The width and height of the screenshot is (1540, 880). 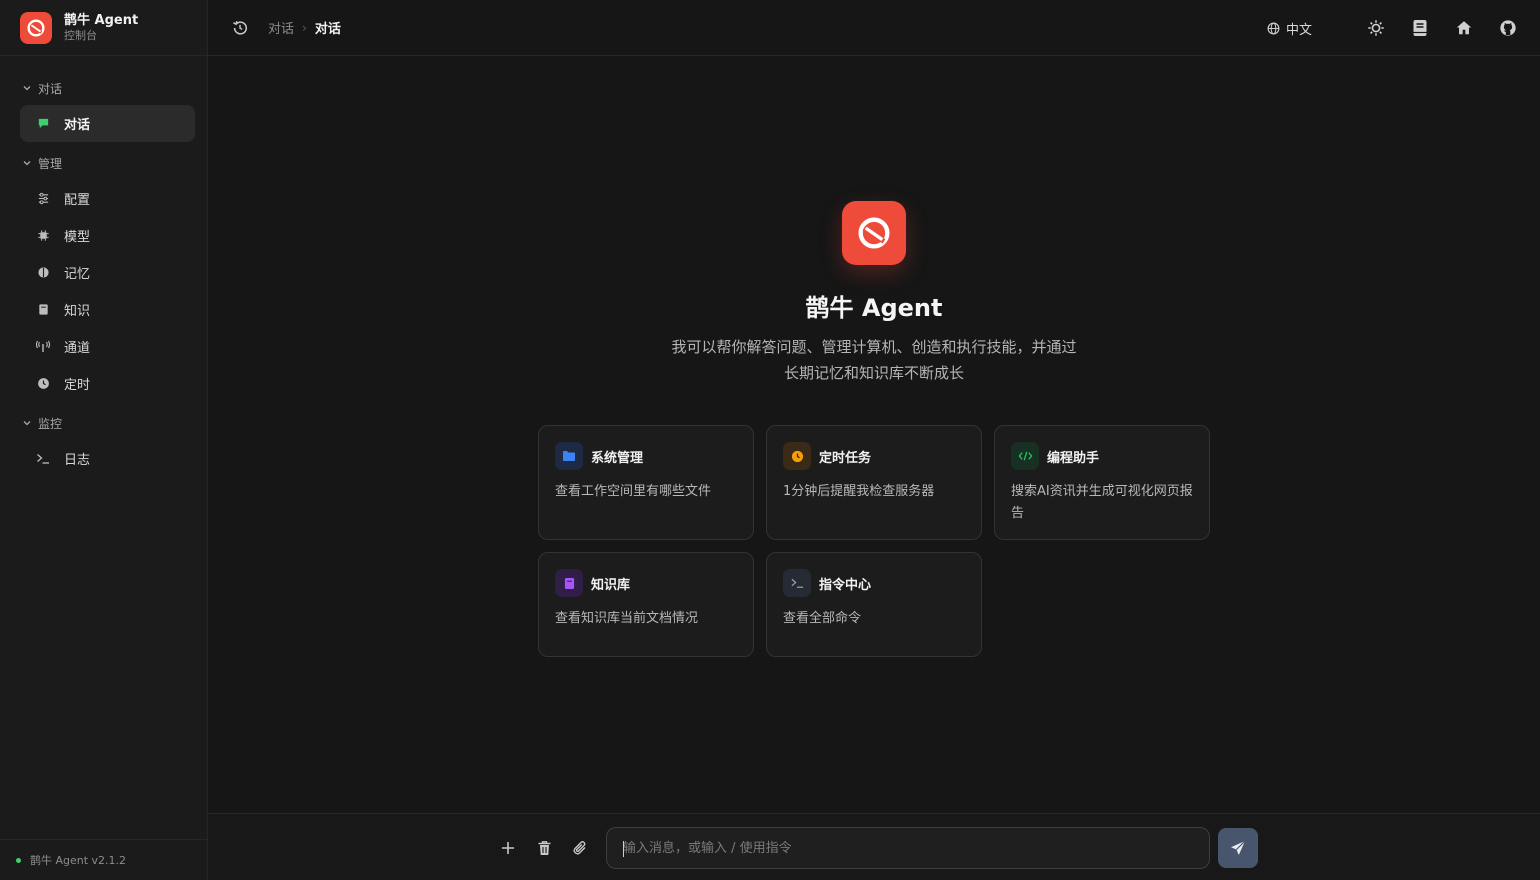 I want to click on suggestion-card-coding: 编程助手 搜索AI资讯并生成可视化网页报告, so click(x=1102, y=482).